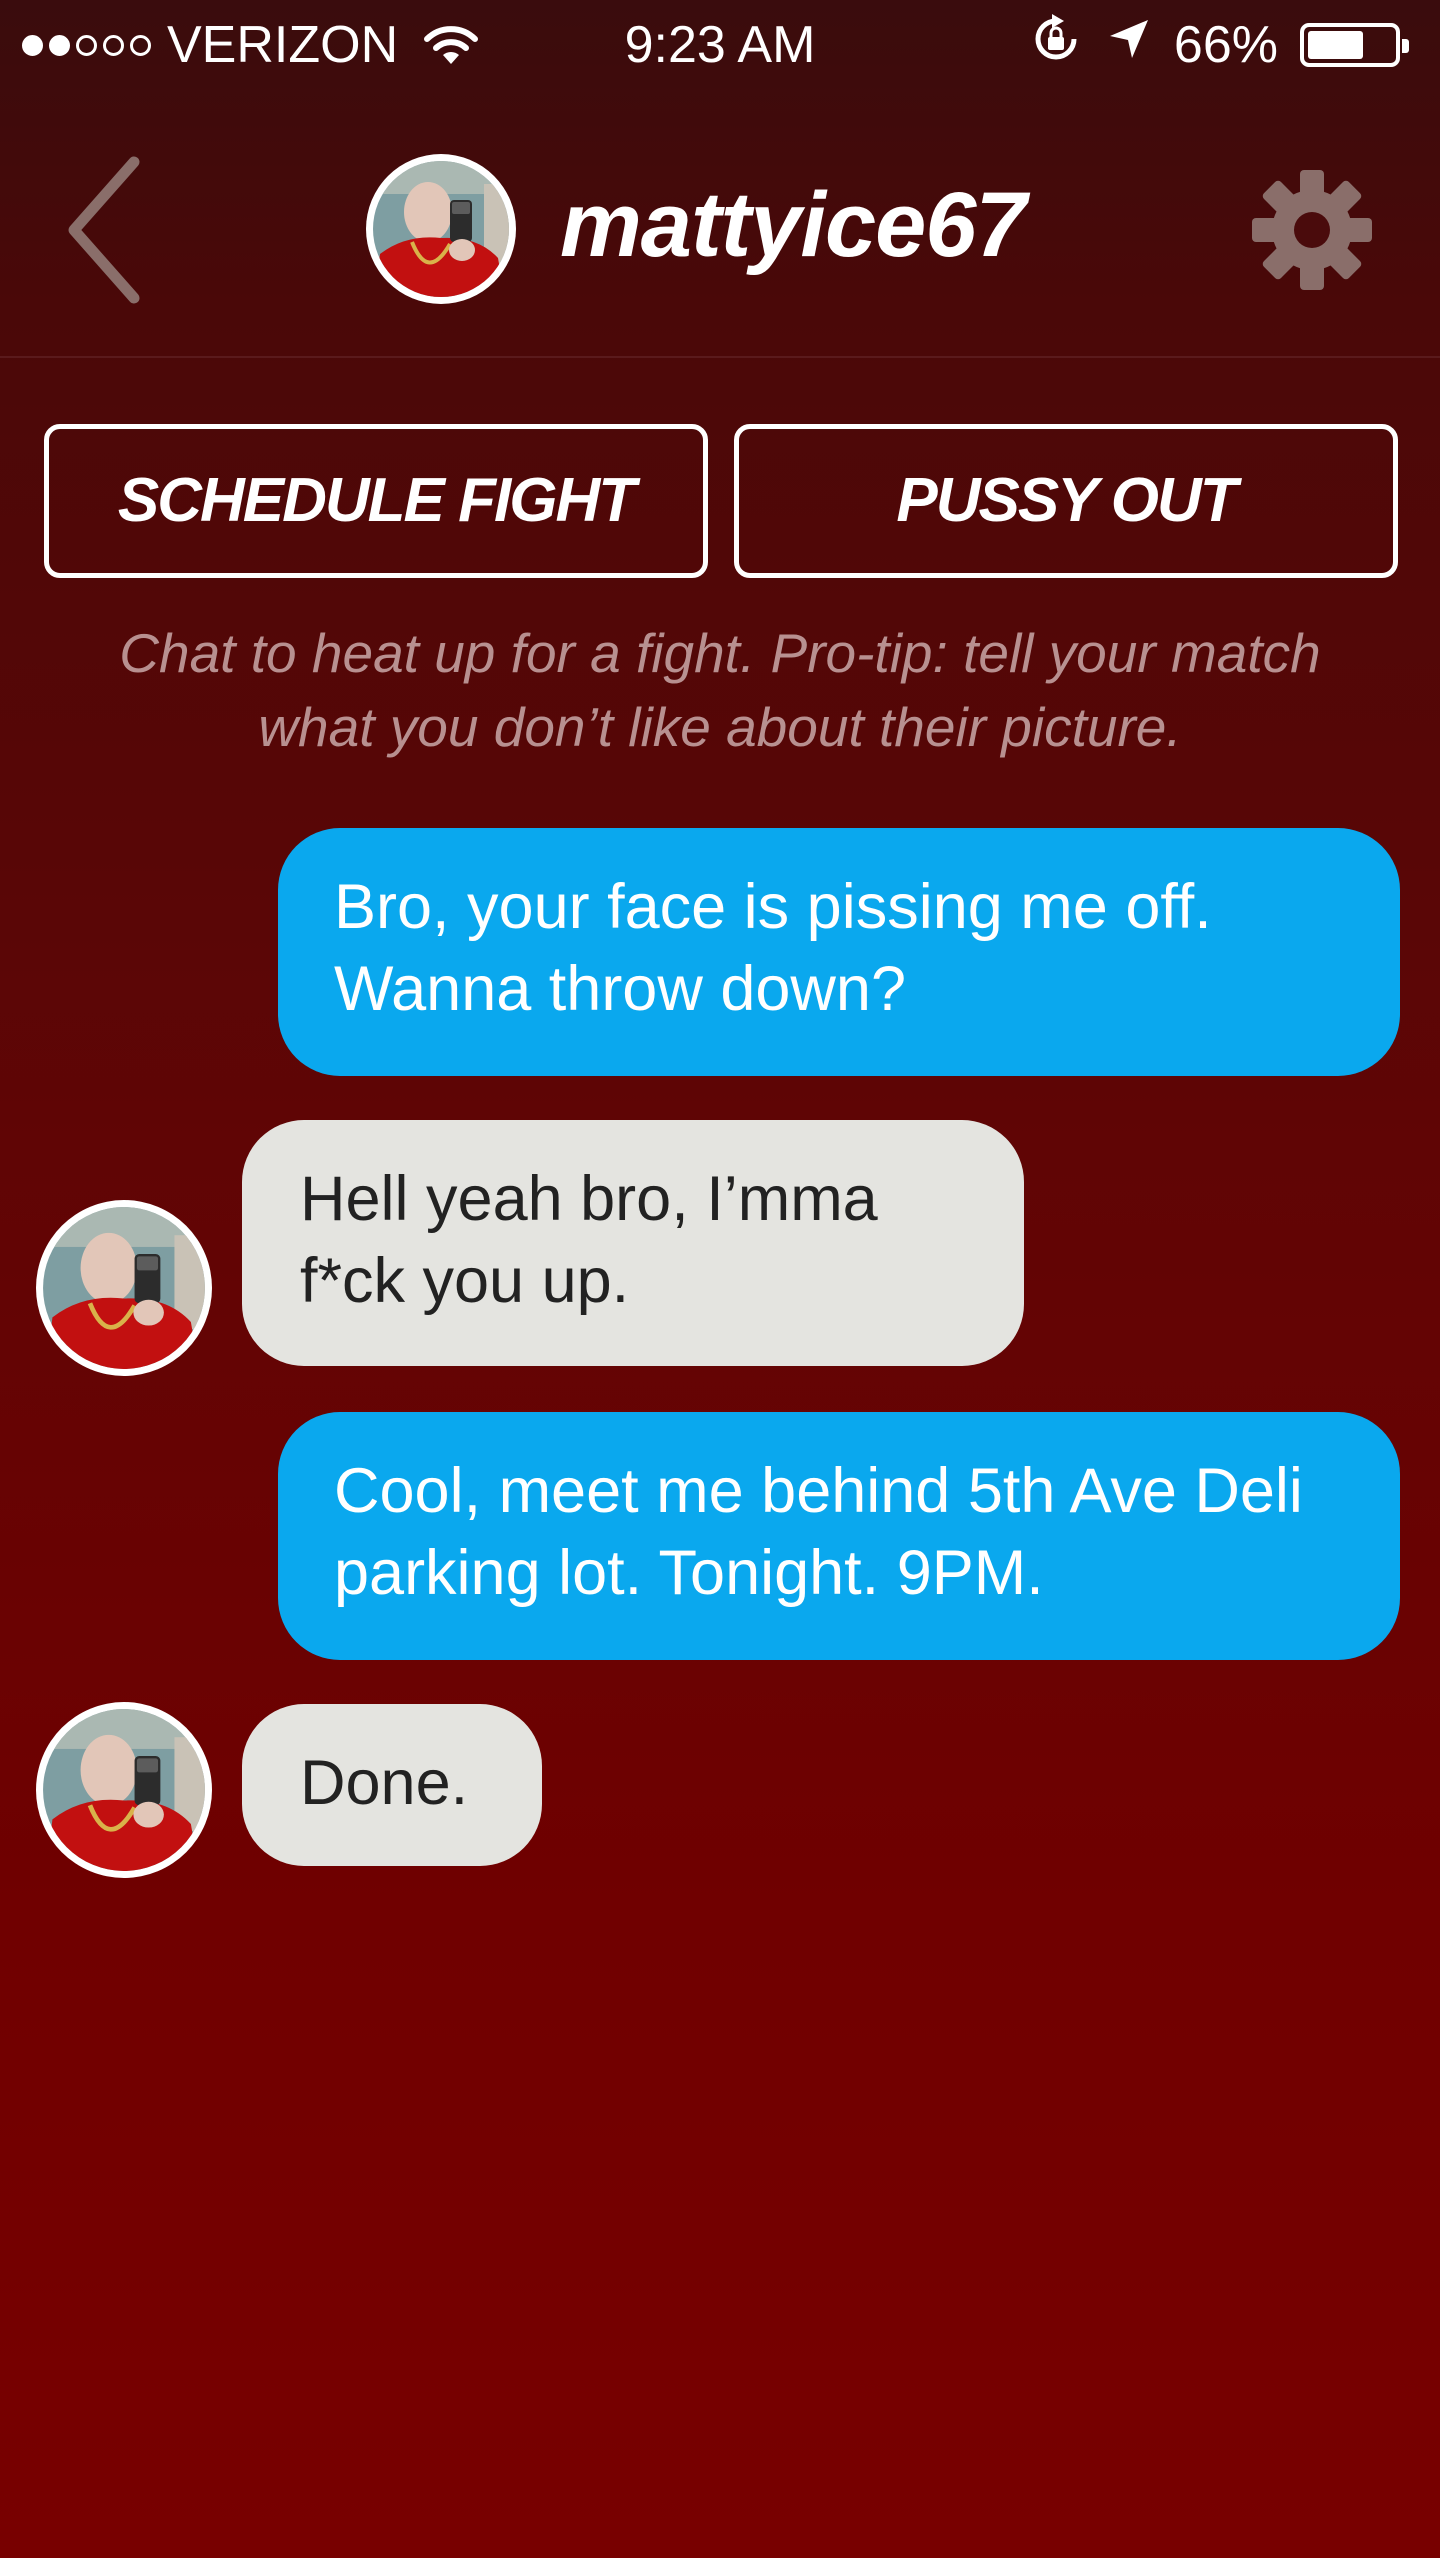 The image size is (1440, 2558). I want to click on back-button, so click(105, 230).